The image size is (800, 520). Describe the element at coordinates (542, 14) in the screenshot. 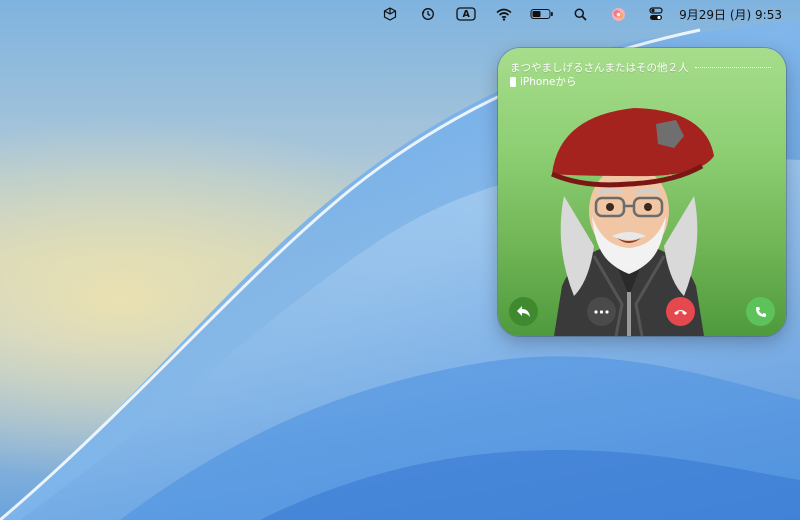

I see `battery-icon` at that location.